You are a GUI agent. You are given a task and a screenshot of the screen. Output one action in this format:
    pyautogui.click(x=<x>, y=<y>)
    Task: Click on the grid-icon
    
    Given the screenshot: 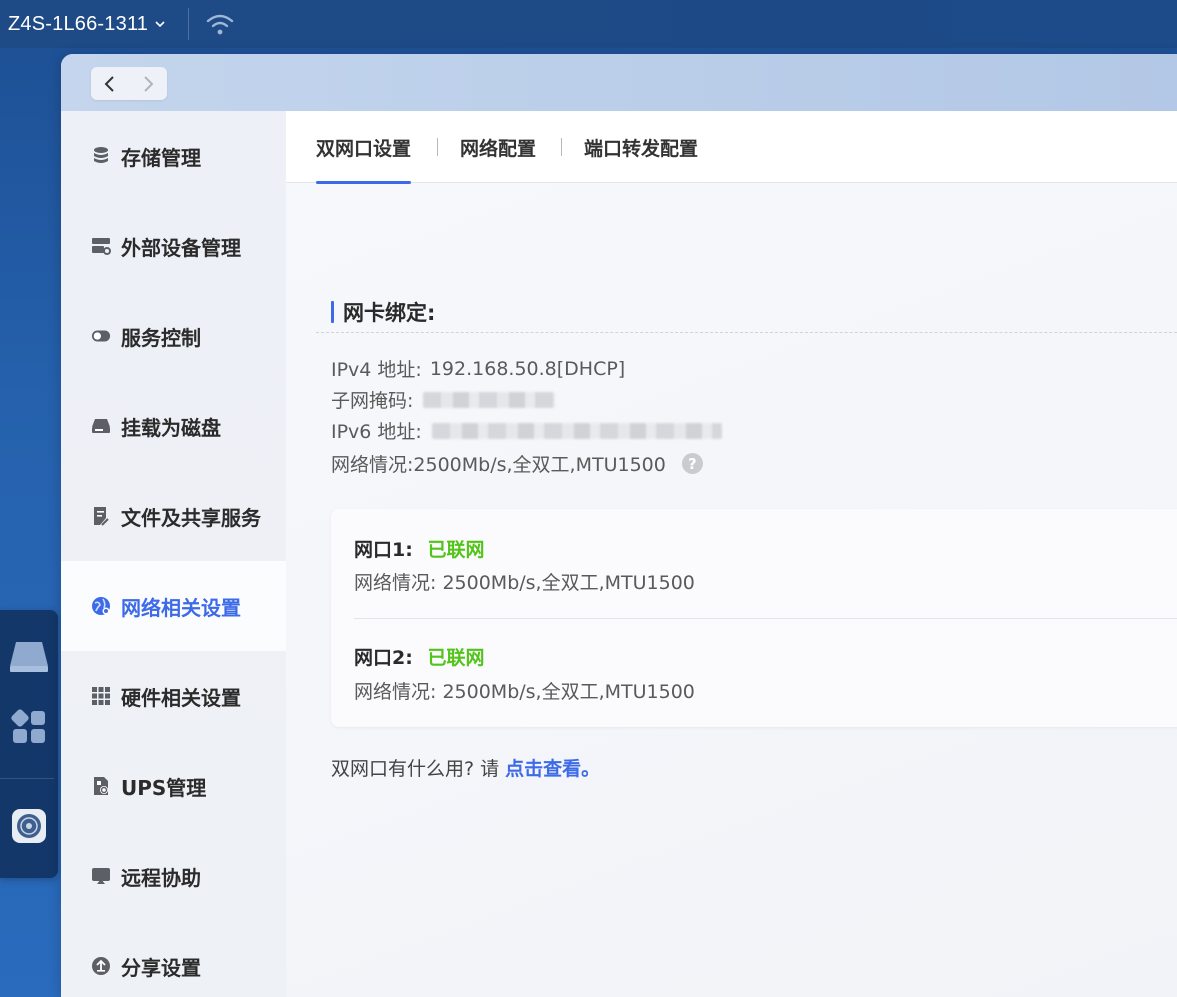 What is the action you would take?
    pyautogui.click(x=101, y=696)
    